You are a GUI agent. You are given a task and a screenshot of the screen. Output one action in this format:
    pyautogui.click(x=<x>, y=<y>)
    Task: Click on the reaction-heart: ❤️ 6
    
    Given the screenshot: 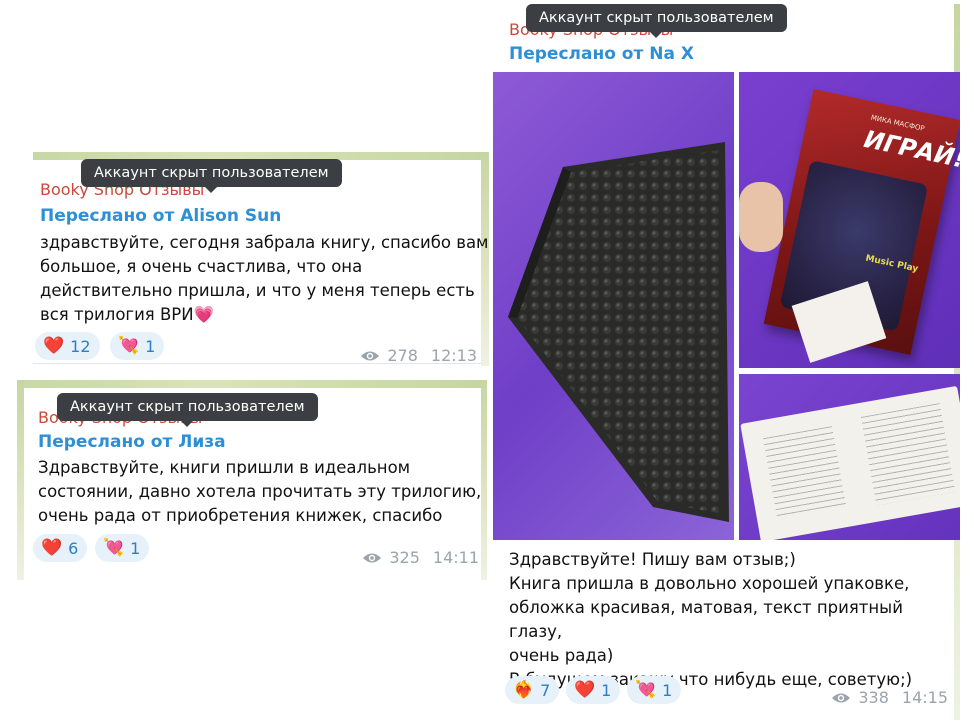 What is the action you would take?
    pyautogui.click(x=60, y=548)
    